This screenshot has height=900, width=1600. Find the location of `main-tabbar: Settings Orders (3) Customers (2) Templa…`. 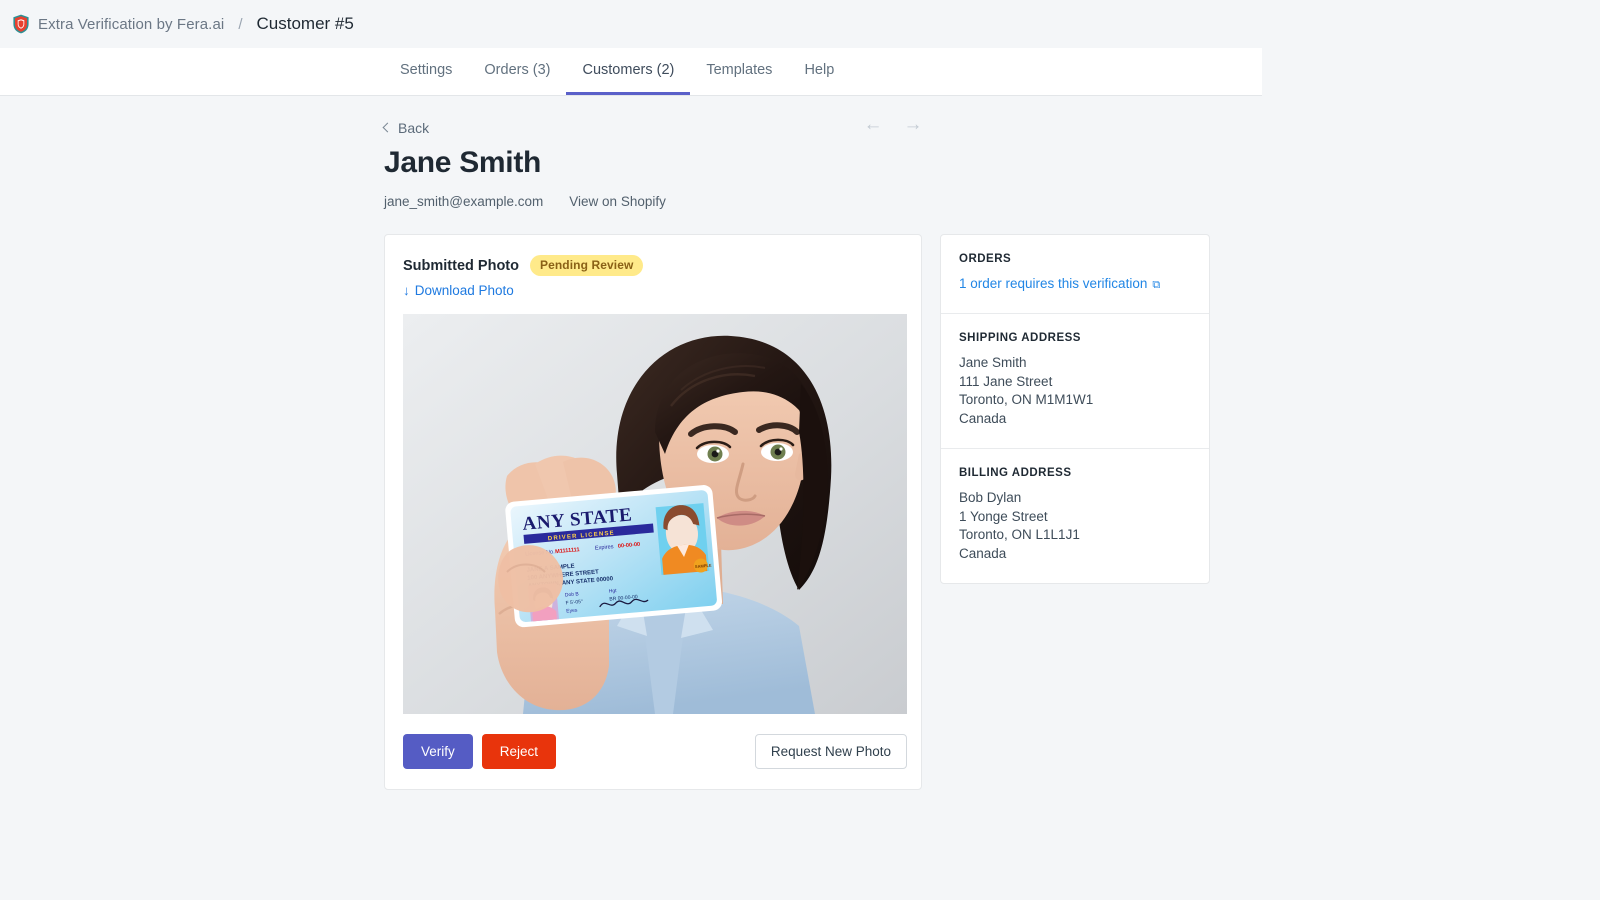

main-tabbar: Settings Orders (3) Customers (2) Templa… is located at coordinates (631, 72).